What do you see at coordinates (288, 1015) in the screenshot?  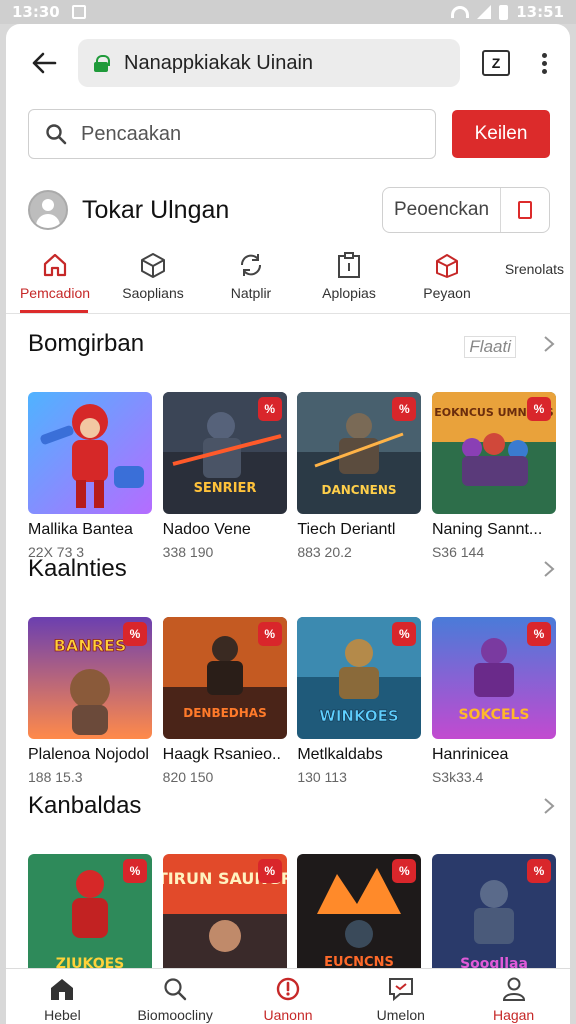 I see `nav-label: Uanonn` at bounding box center [288, 1015].